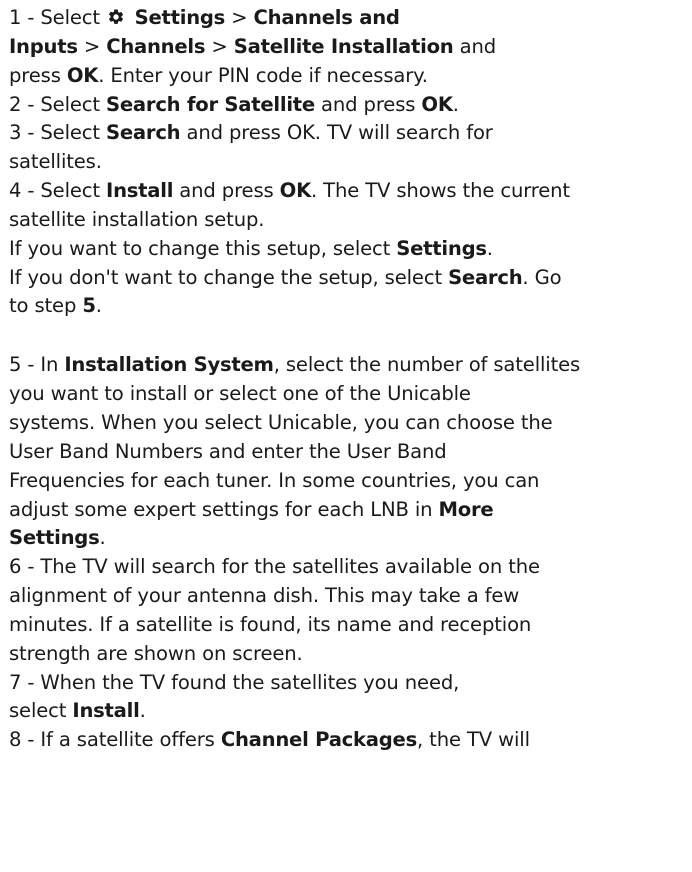 The width and height of the screenshot is (692, 872). What do you see at coordinates (319, 740) in the screenshot?
I see `ui-term: Channel Packages` at bounding box center [319, 740].